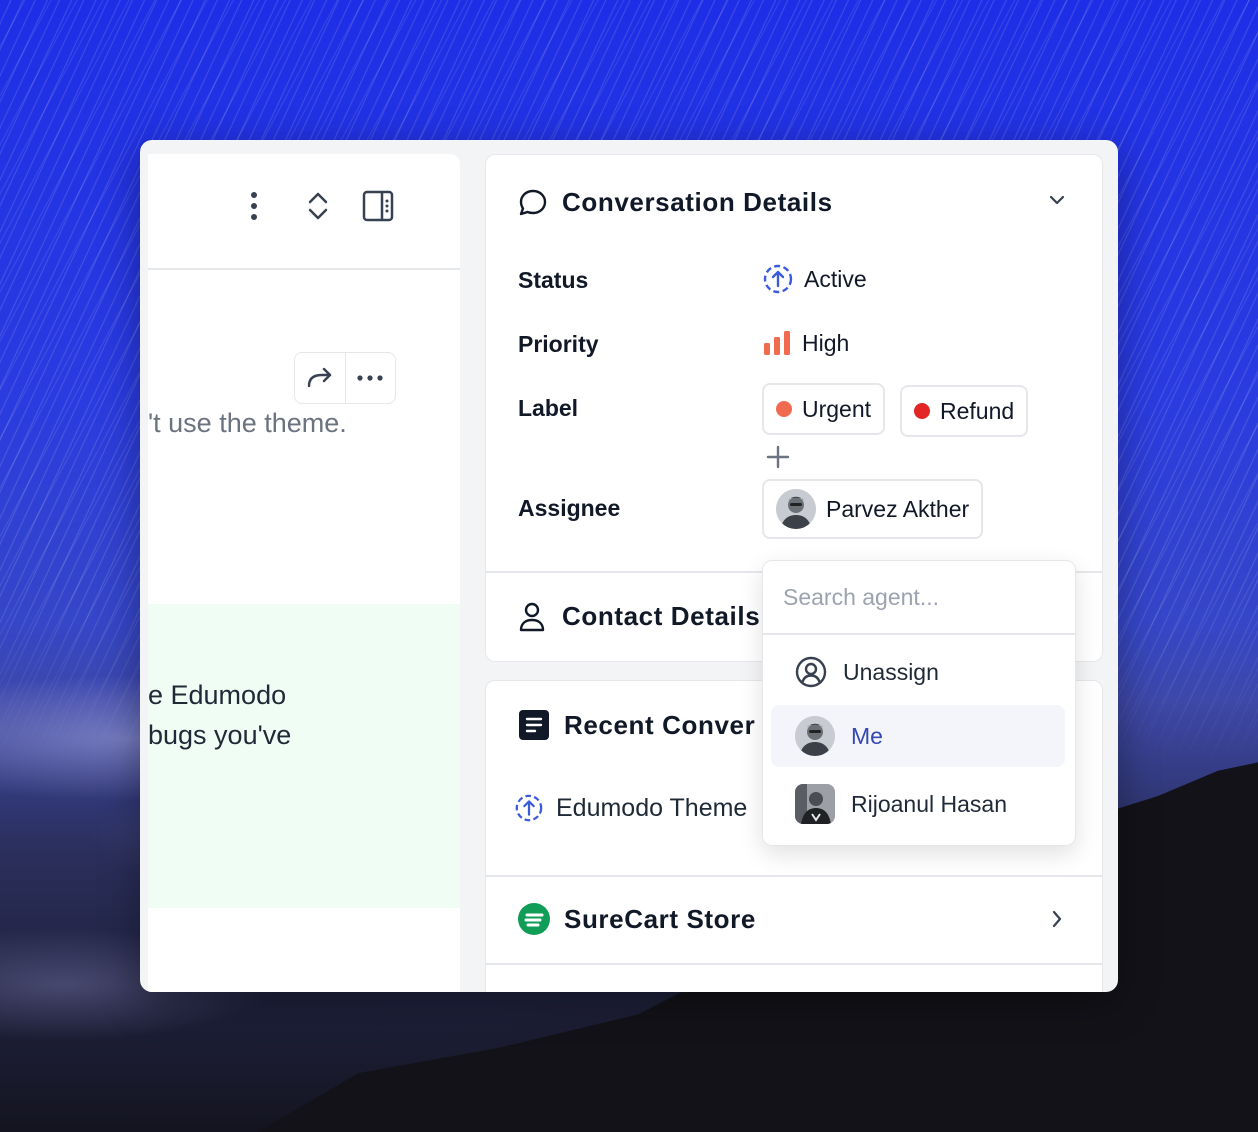  I want to click on agent-option-rijoanul-hasan: Rijoanul Hasan, so click(918, 804).